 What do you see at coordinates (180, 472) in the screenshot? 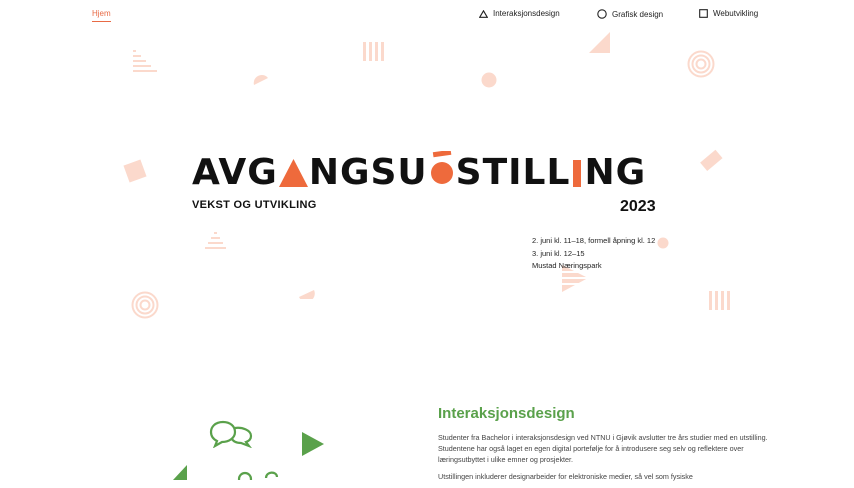
I see `green-triangle-icon` at bounding box center [180, 472].